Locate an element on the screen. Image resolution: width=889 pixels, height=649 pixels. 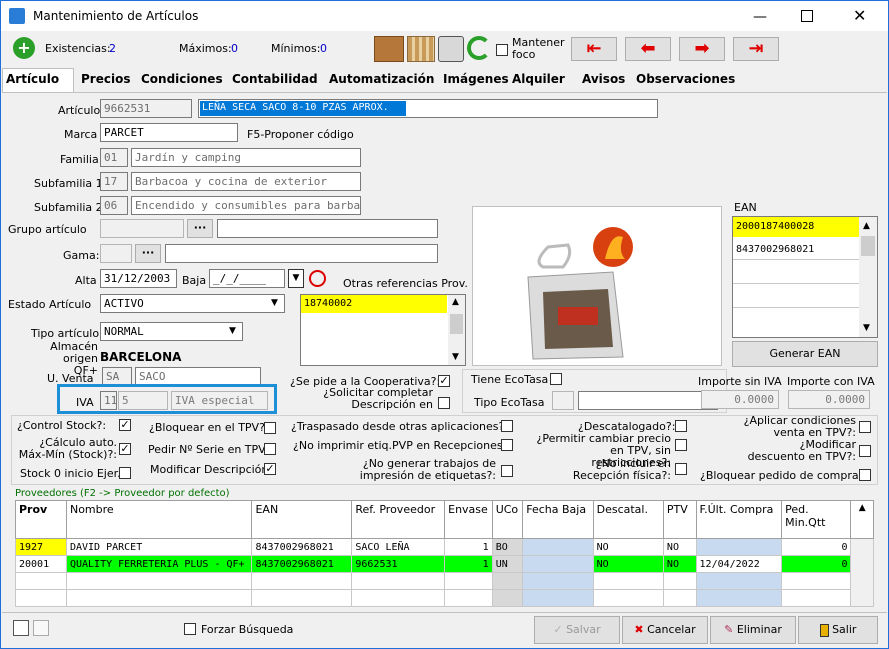
familia-code-field: 01 is located at coordinates (114, 157).